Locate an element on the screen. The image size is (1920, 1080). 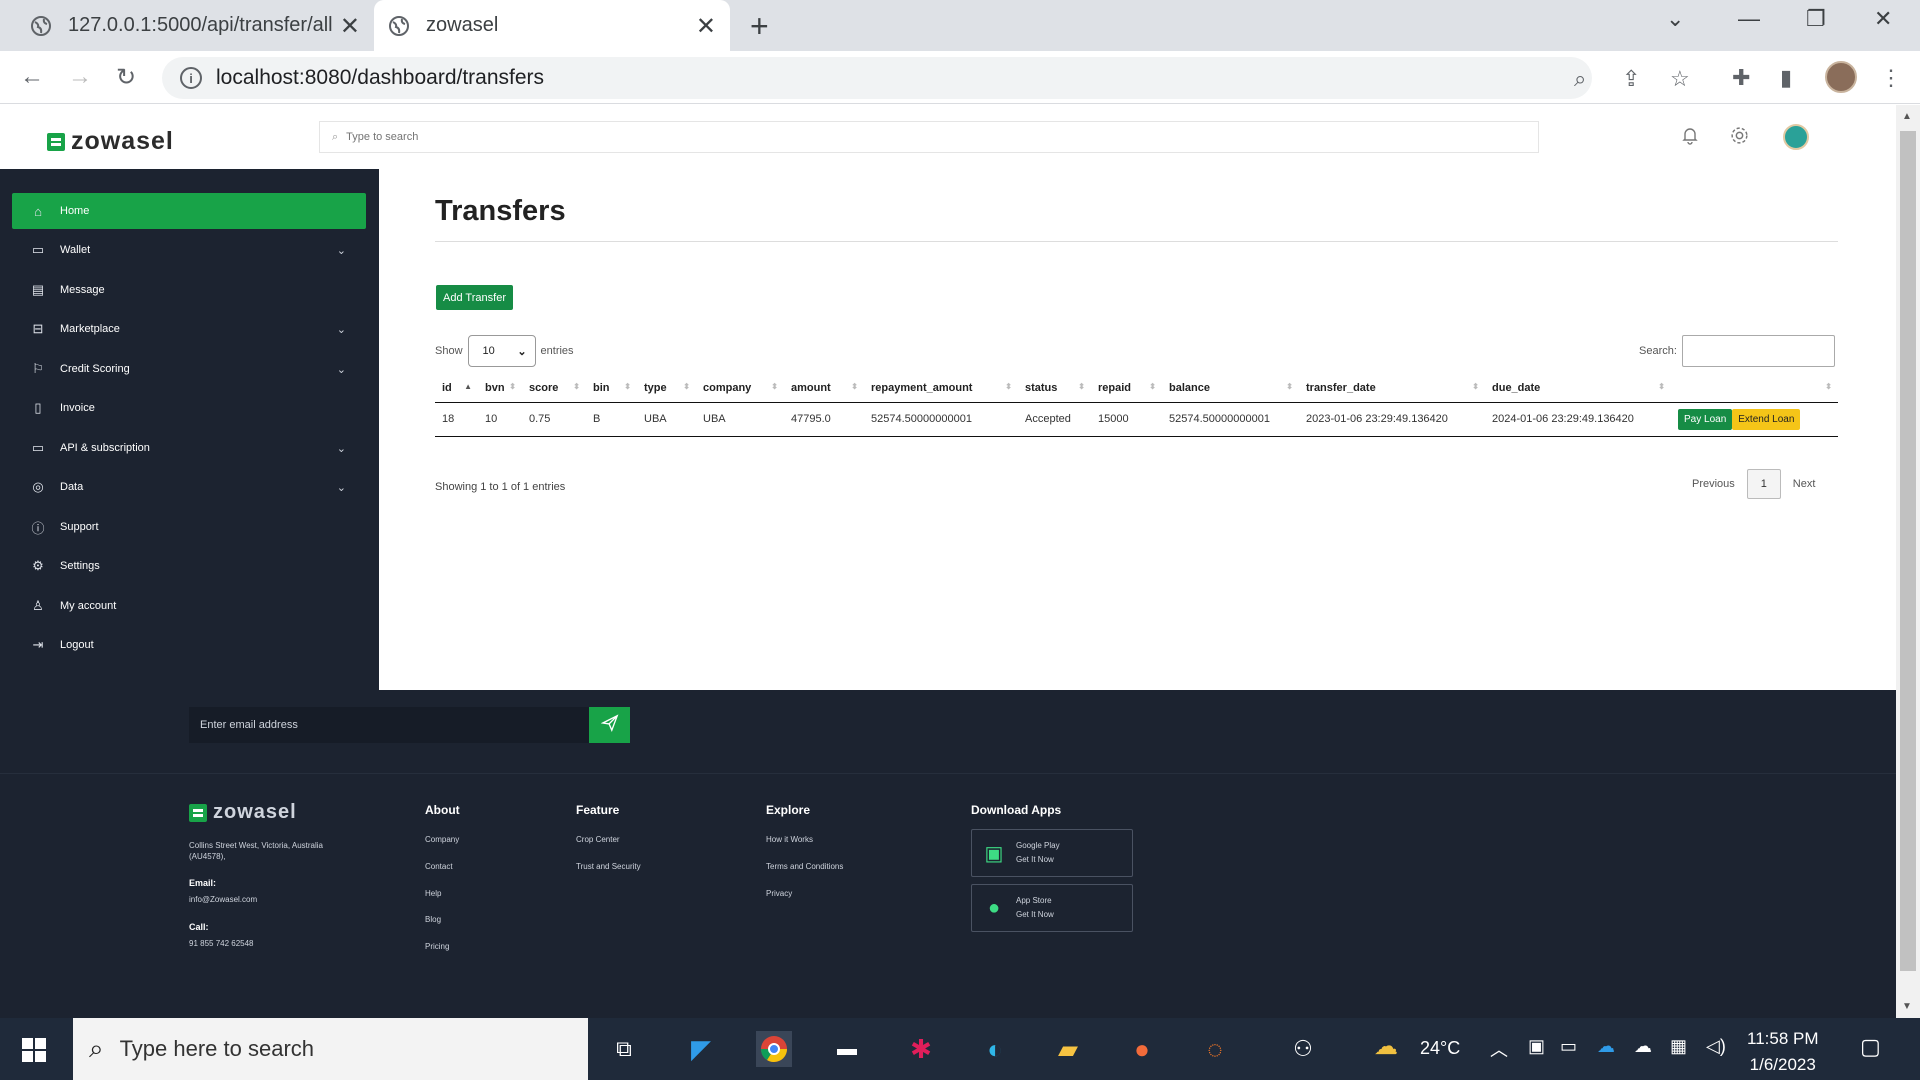
sidebar-item-settings: ⚙ Settings is located at coordinates (189, 566).